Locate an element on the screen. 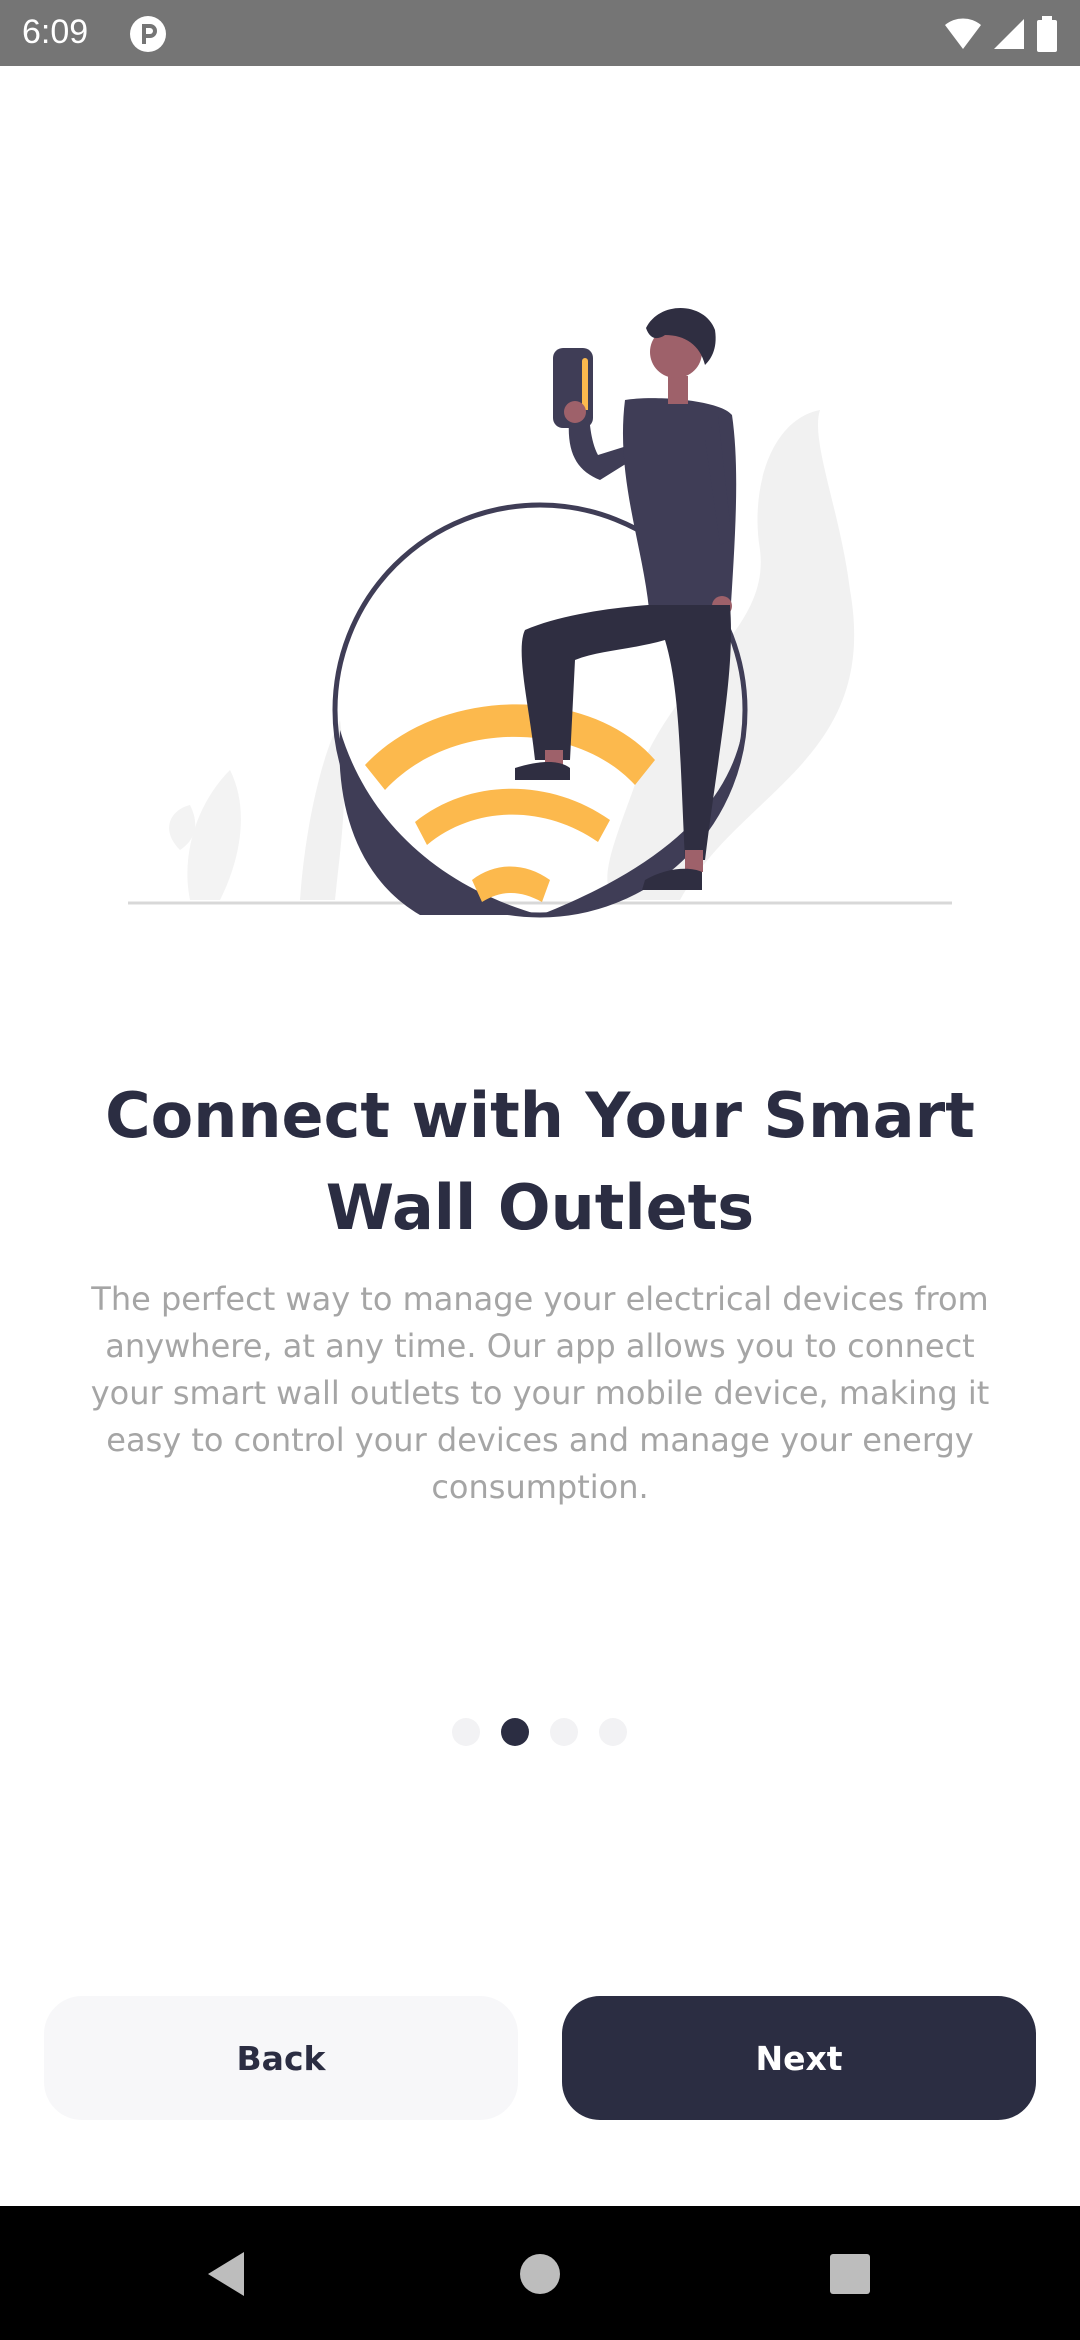 The image size is (1080, 2340). status-time: 6:09 is located at coordinates (55, 32).